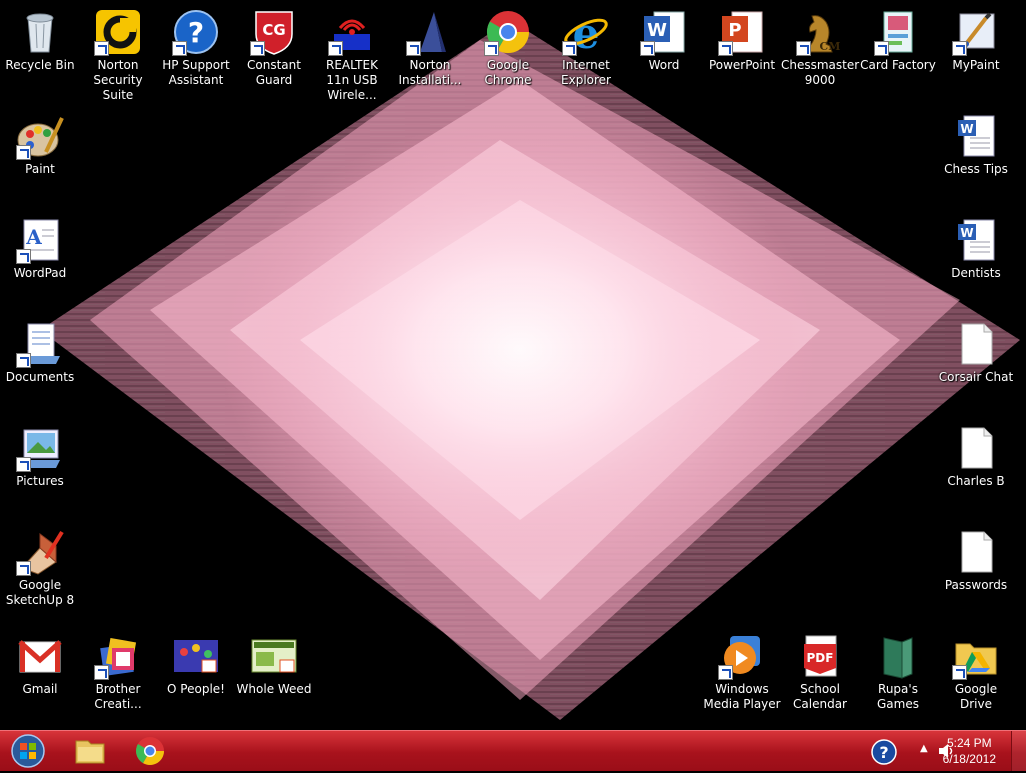 The image size is (1026, 773). I want to click on desktop-icon-pictures: Pictures, so click(40, 454).